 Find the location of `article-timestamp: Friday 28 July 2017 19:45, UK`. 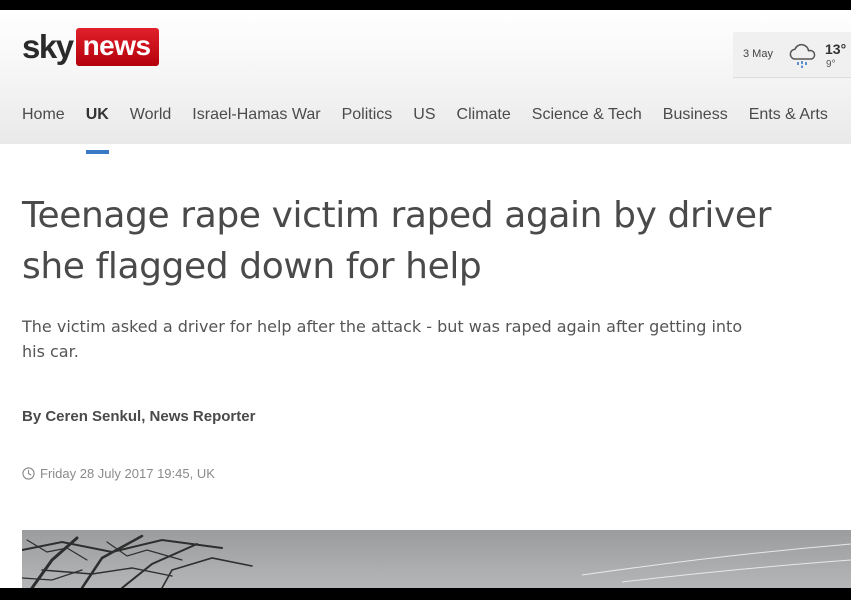

article-timestamp: Friday 28 July 2017 19:45, UK is located at coordinates (118, 473).